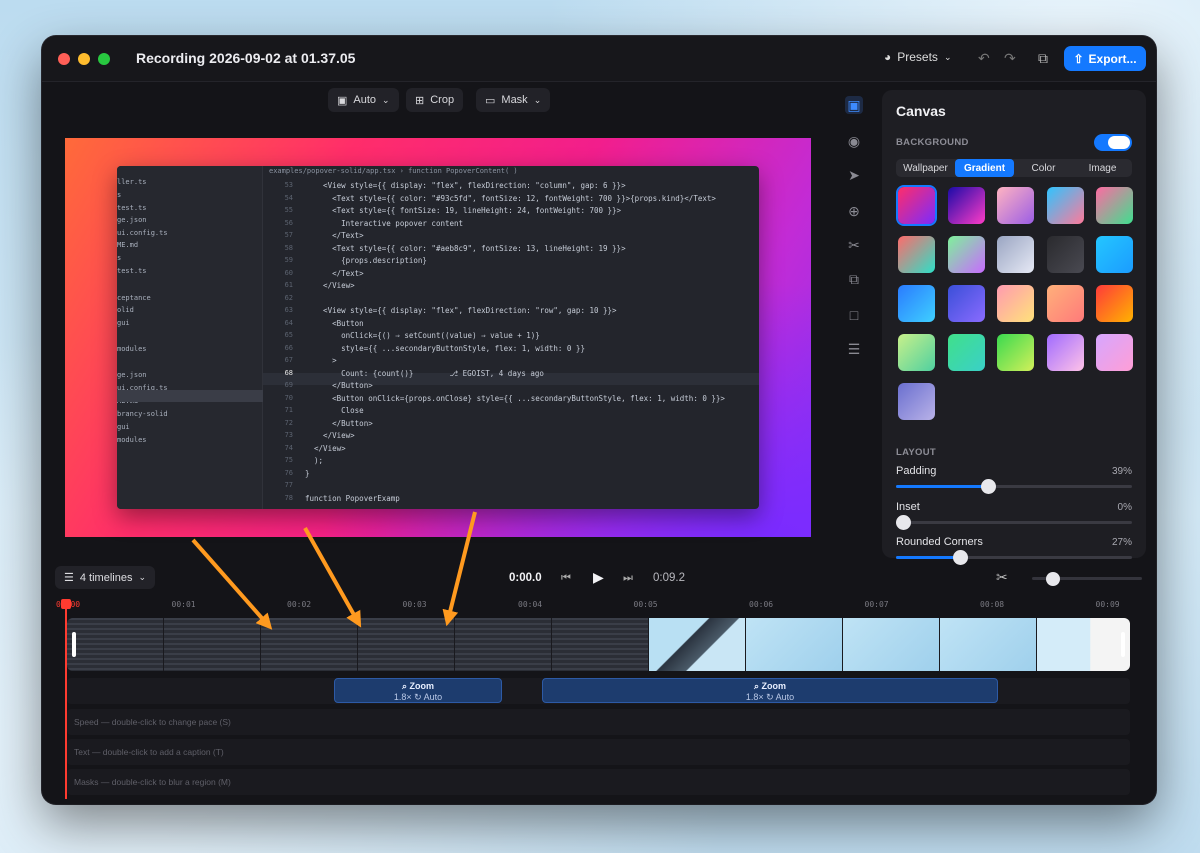  I want to click on line-number: 56, so click(288, 222).